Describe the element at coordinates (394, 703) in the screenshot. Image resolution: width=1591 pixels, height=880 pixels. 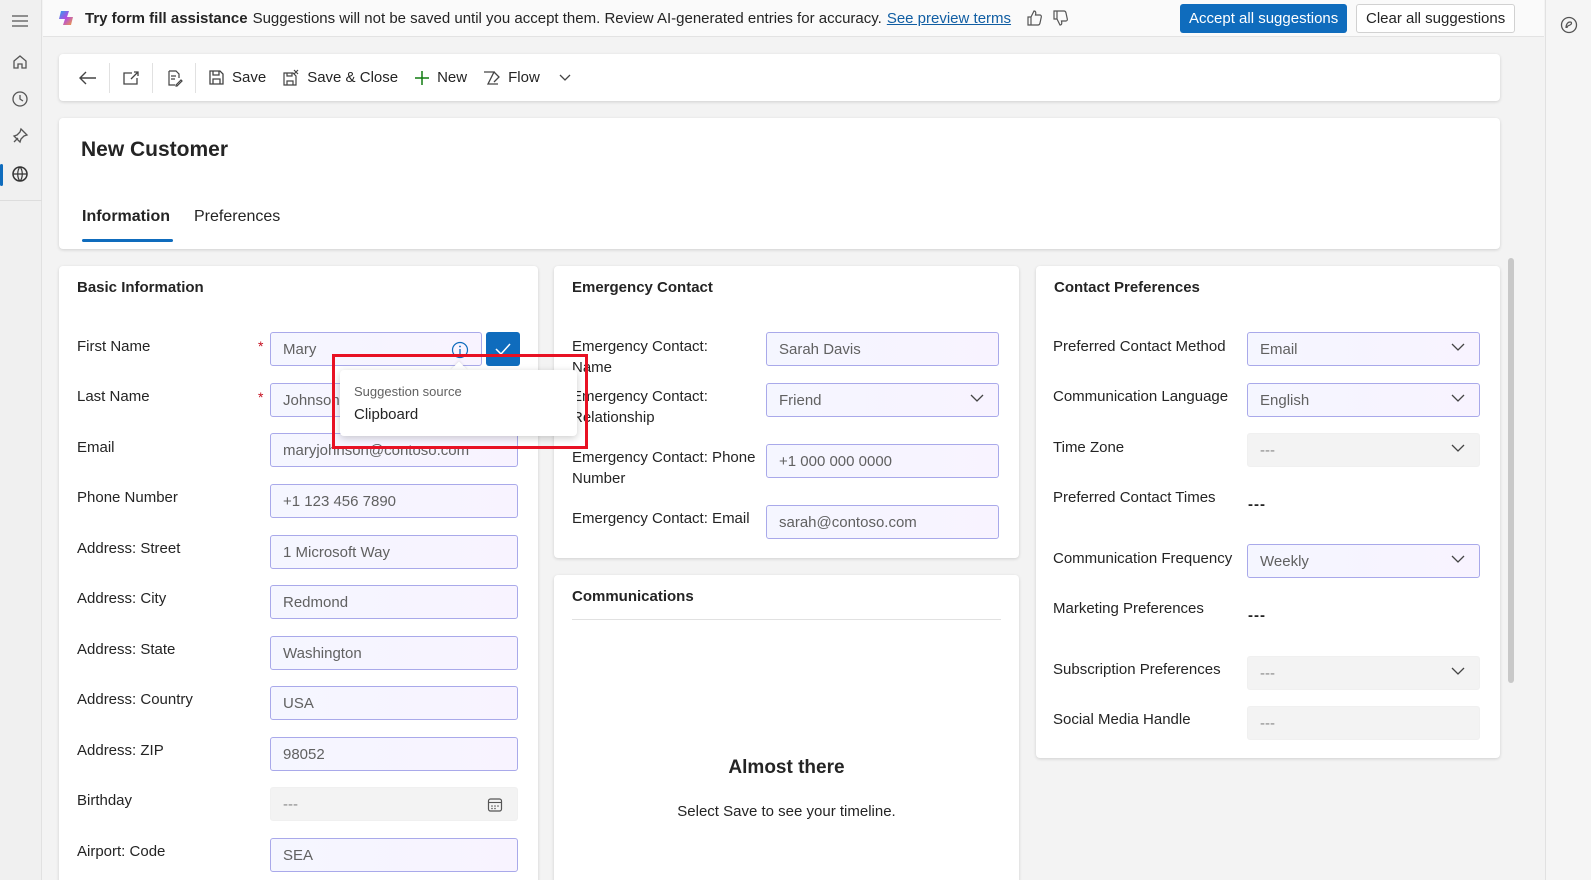
I see `address-country-input: USA` at that location.